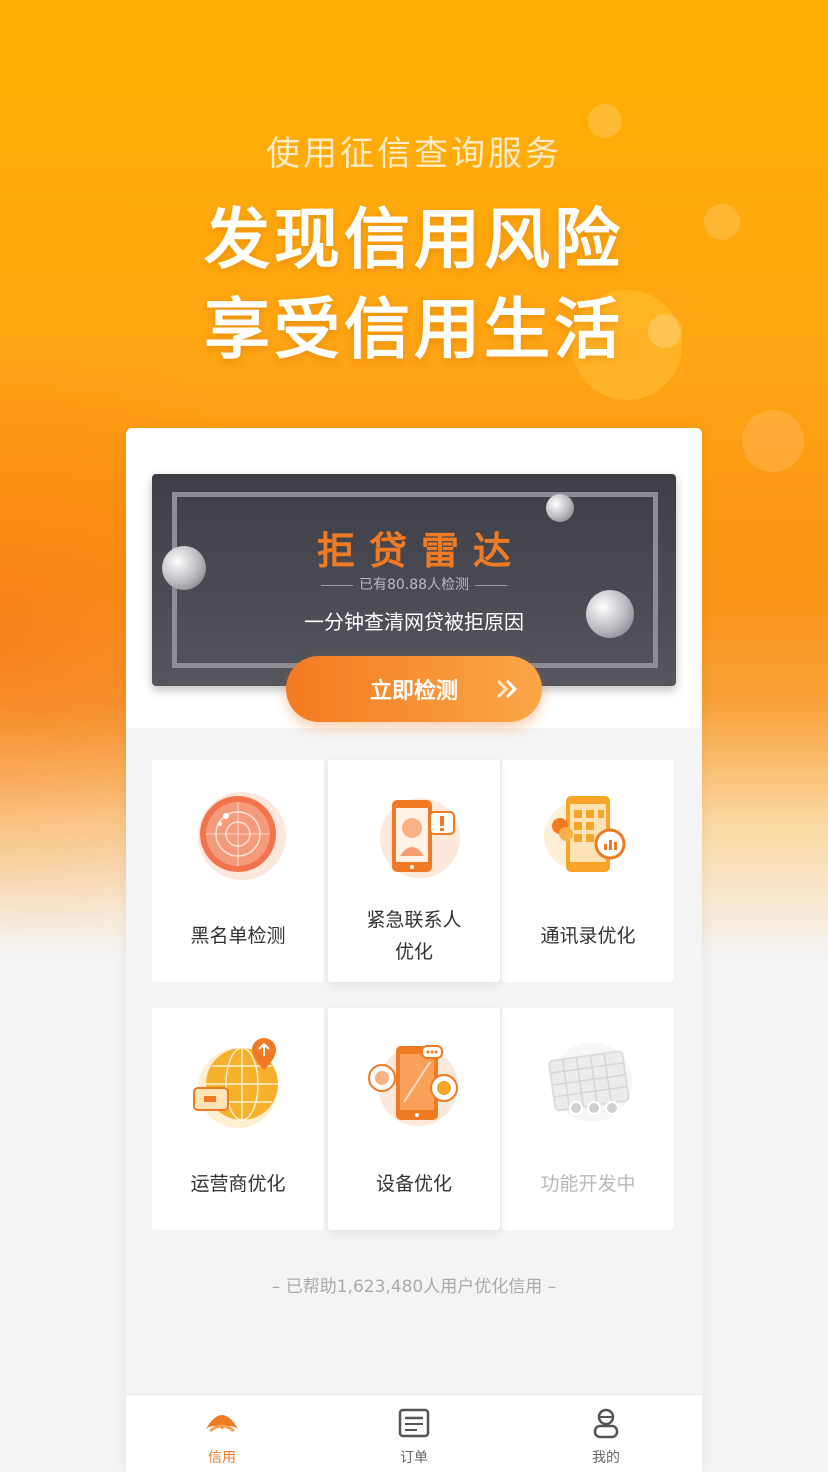 The width and height of the screenshot is (828, 1472). Describe the element at coordinates (238, 1184) in the screenshot. I see `tile-label: 运营商优化` at that location.